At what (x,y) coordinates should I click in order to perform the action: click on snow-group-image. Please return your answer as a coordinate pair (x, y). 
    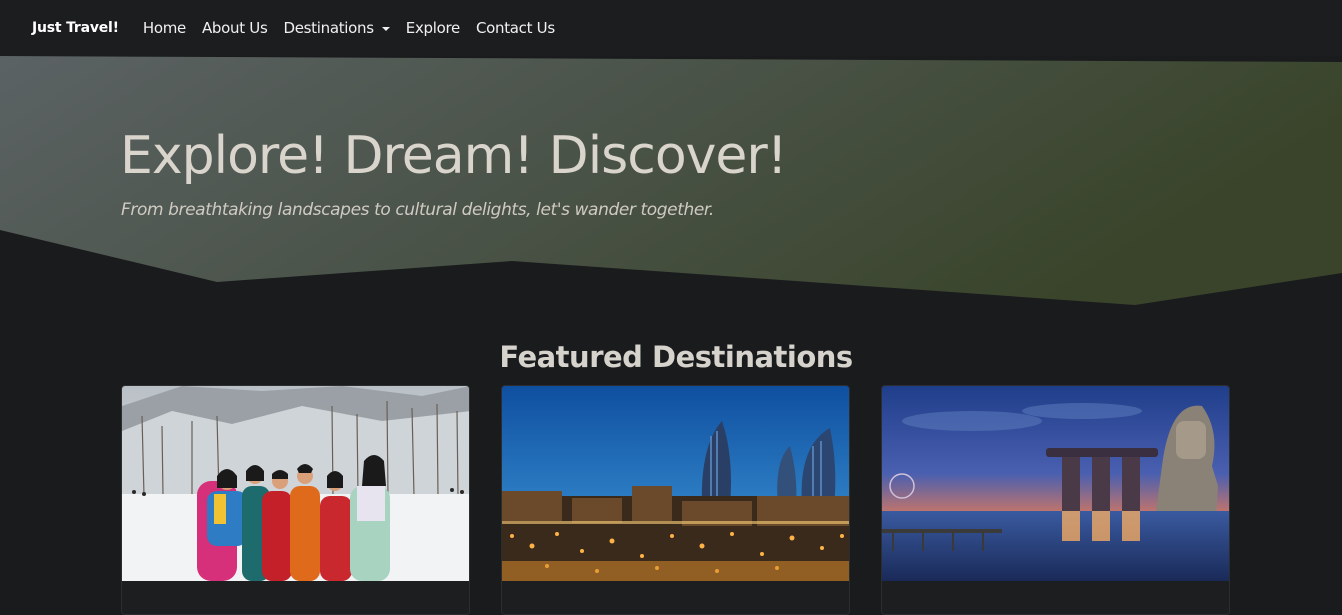
    Looking at the image, I should click on (295, 483).